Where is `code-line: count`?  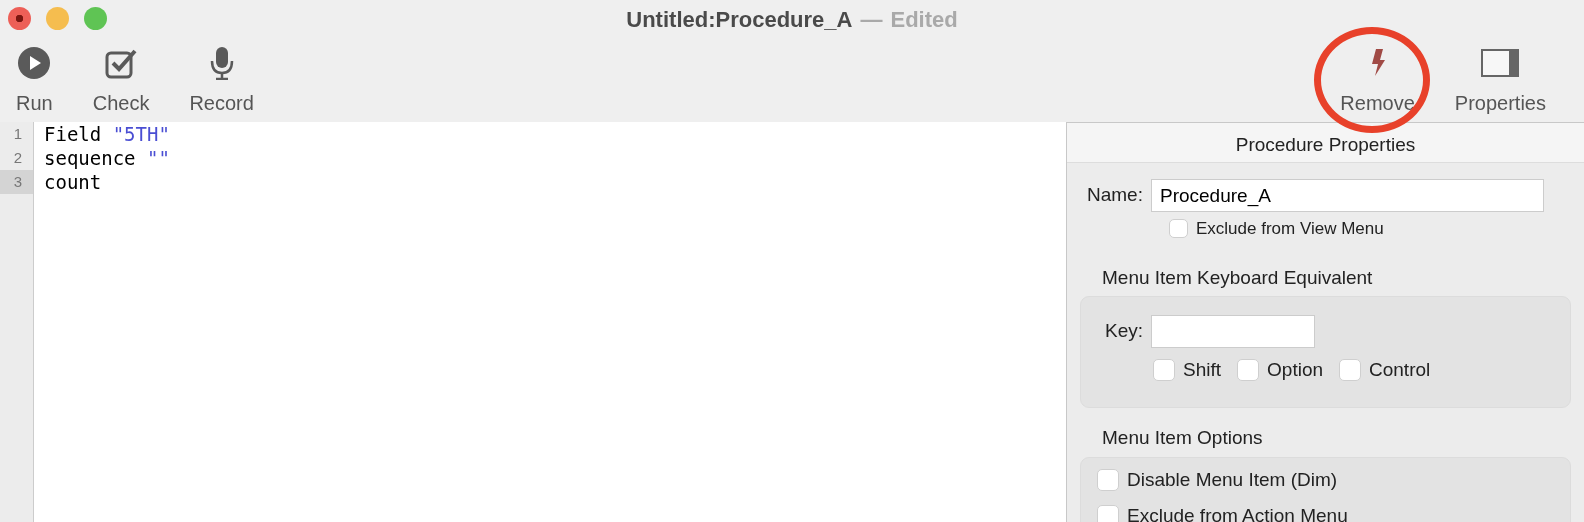
code-line: count is located at coordinates (73, 182).